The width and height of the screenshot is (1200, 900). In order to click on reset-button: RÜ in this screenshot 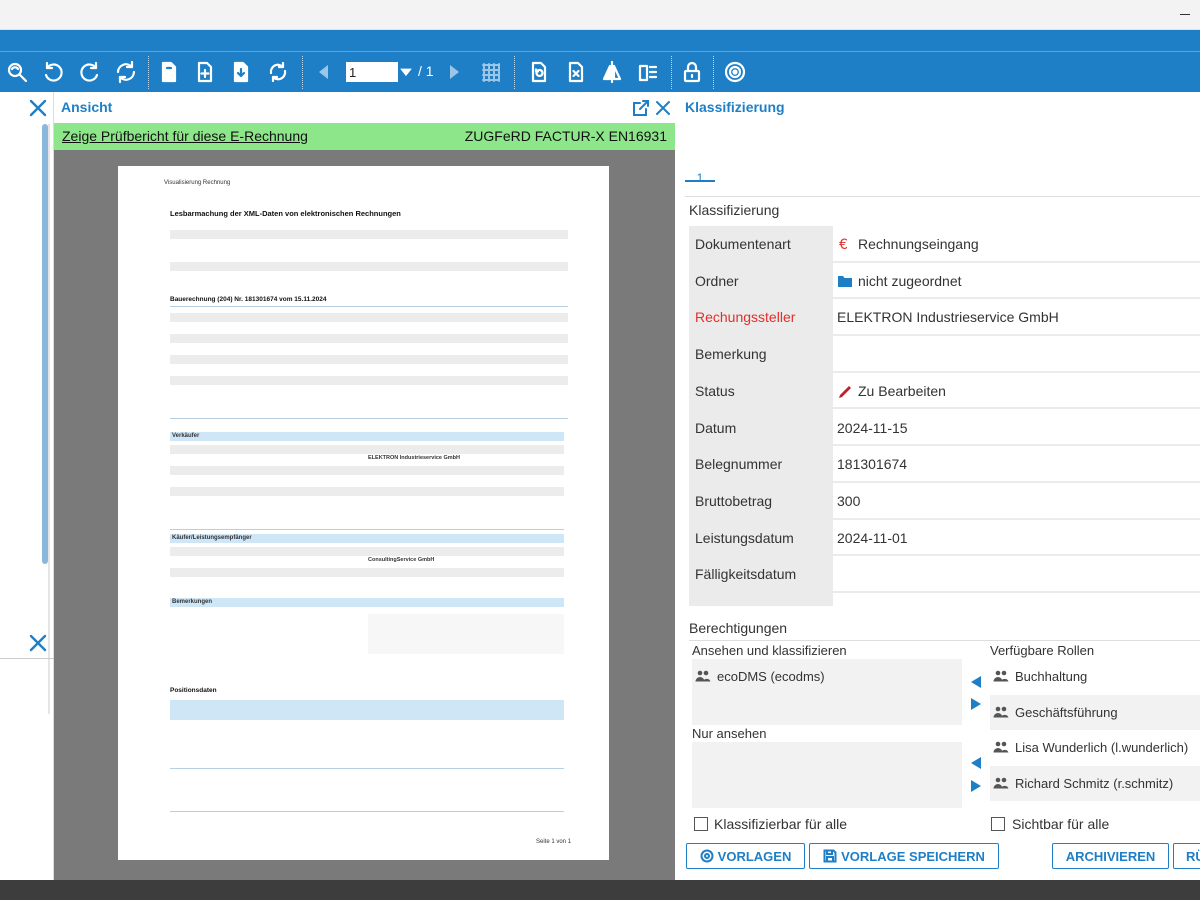, I will do `click(1186, 856)`.